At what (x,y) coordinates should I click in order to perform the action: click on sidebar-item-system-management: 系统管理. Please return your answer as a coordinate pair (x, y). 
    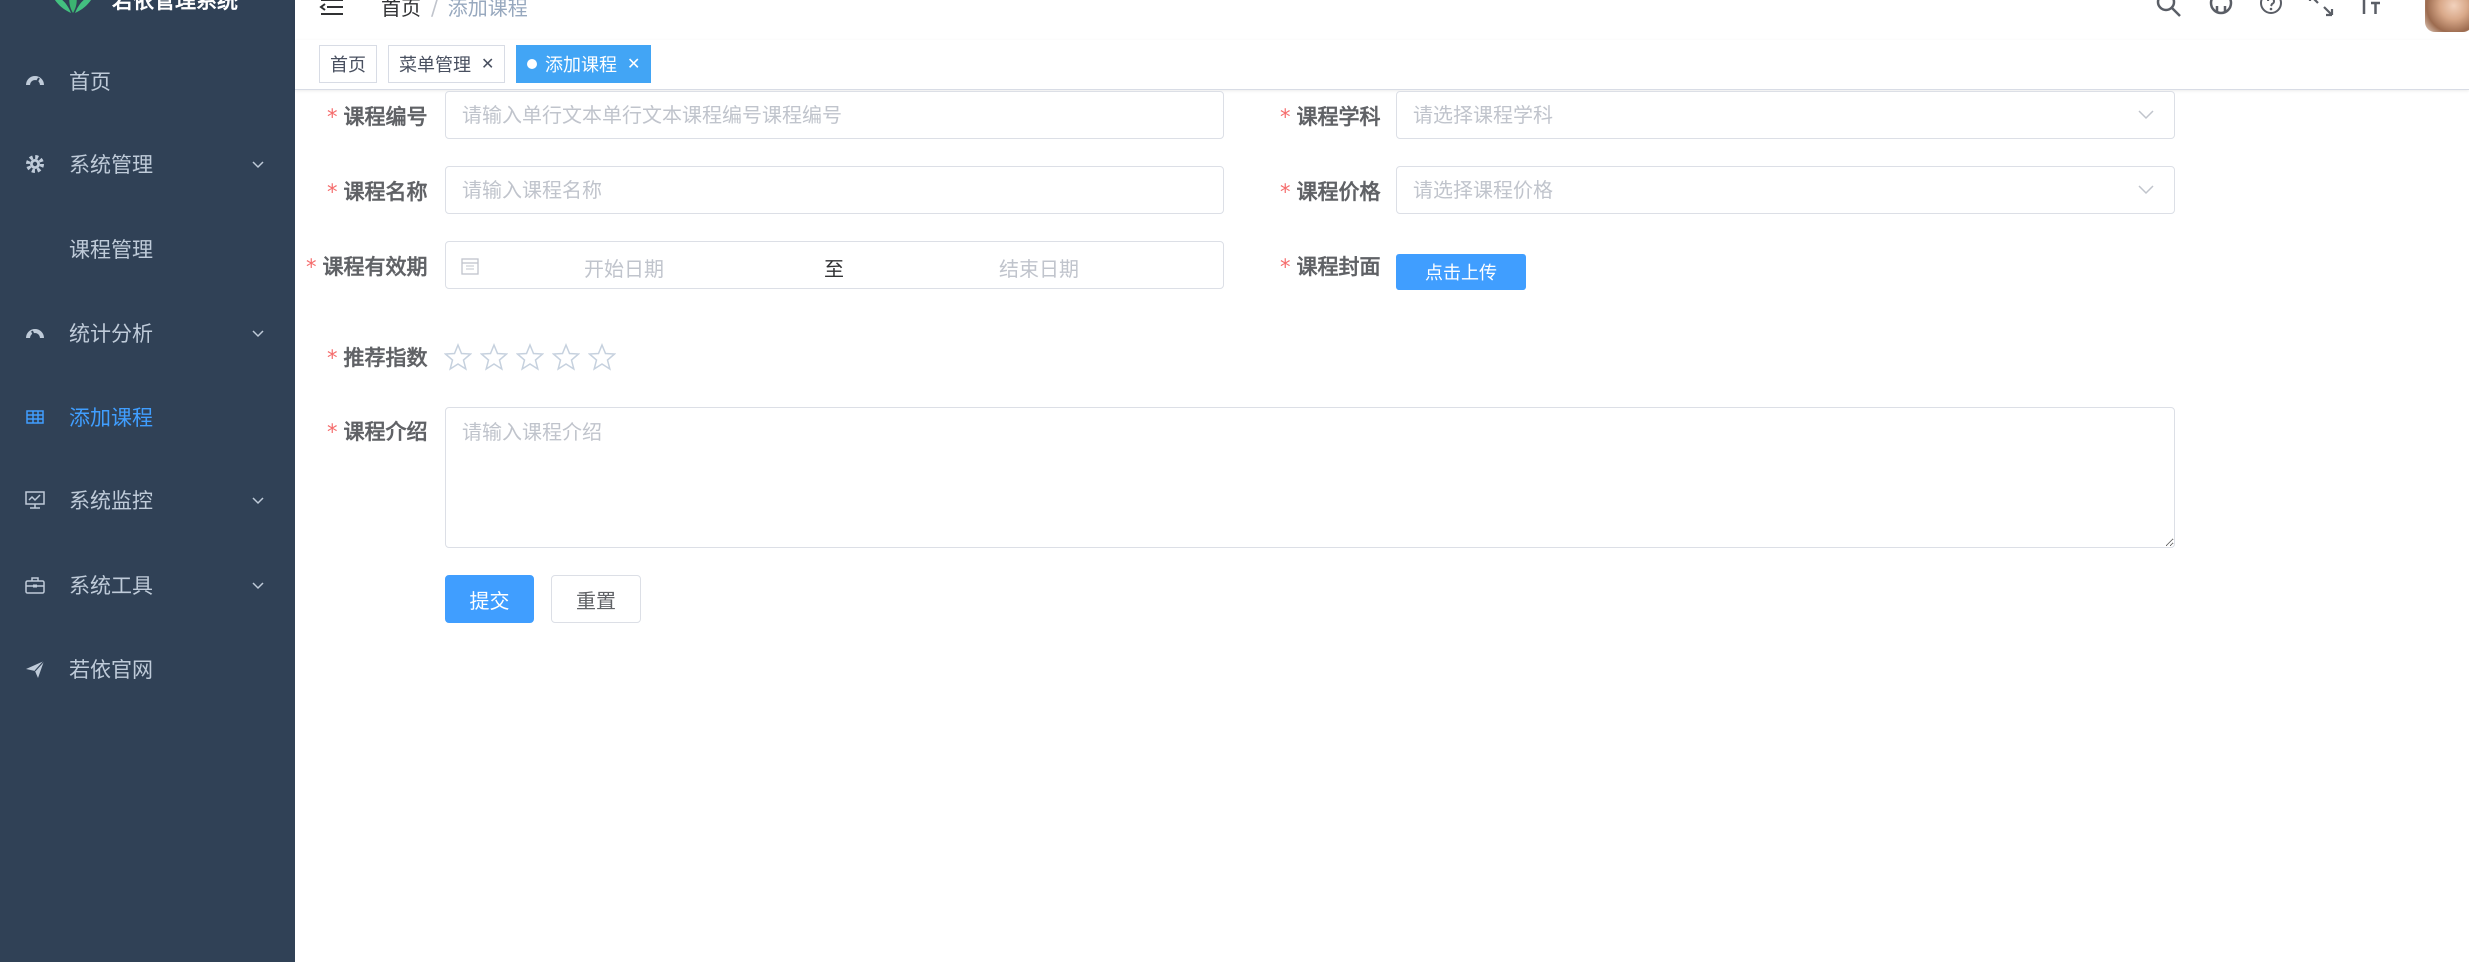
    Looking at the image, I should click on (147, 164).